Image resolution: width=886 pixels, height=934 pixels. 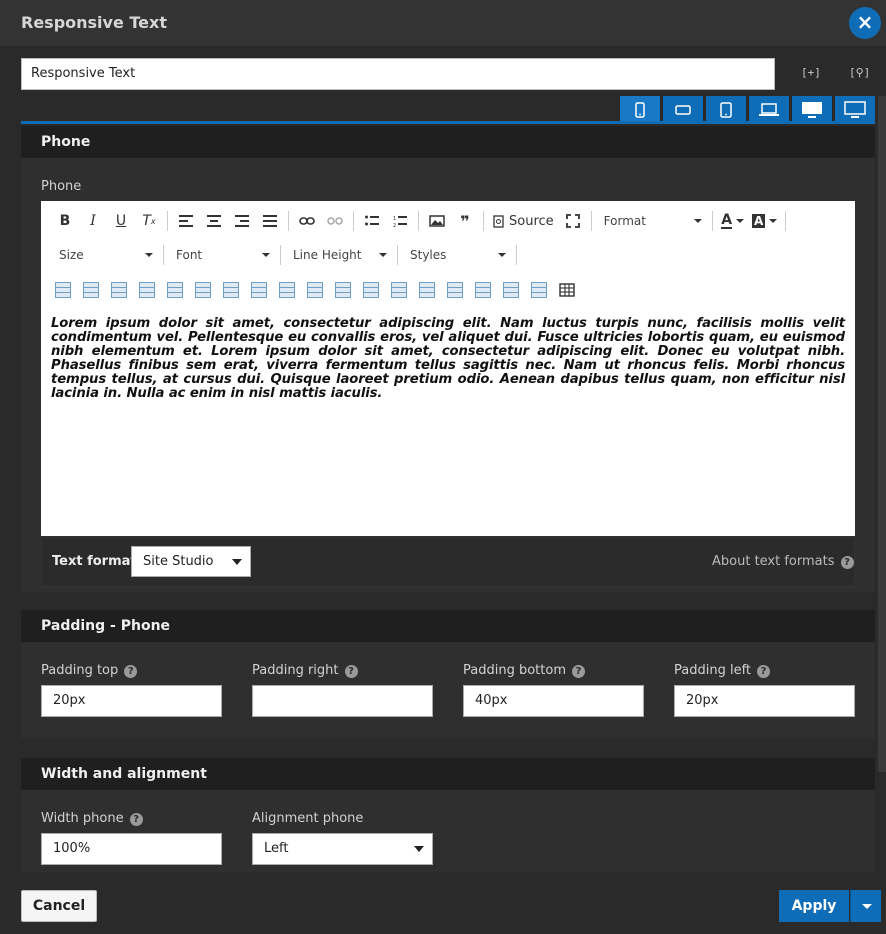 I want to click on table-icon, so click(x=567, y=290).